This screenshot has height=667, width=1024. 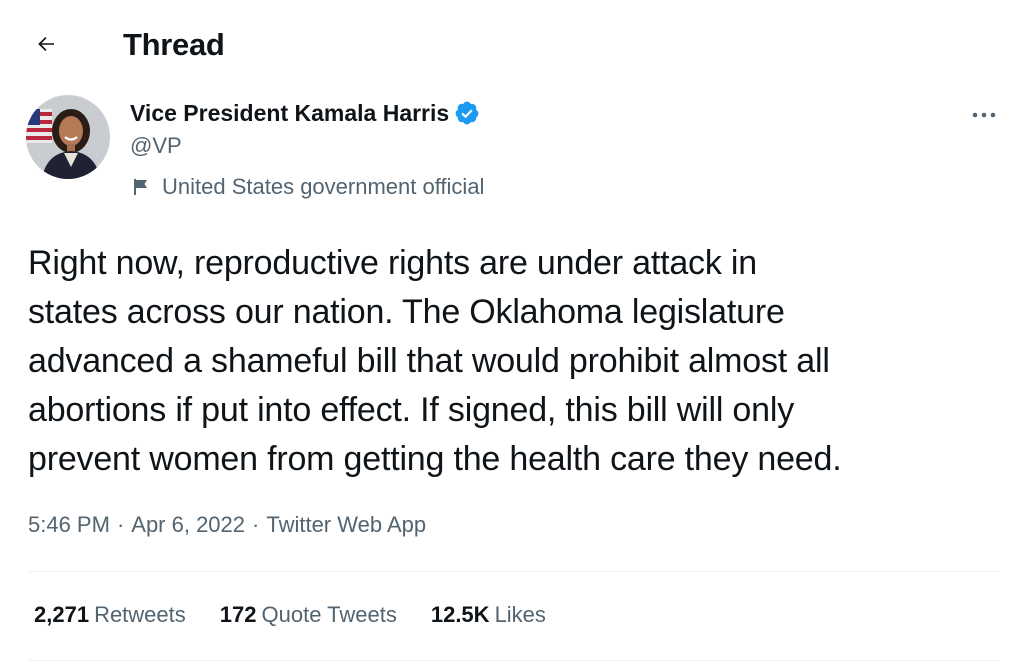 I want to click on more-horizontal-icon, so click(x=984, y=116).